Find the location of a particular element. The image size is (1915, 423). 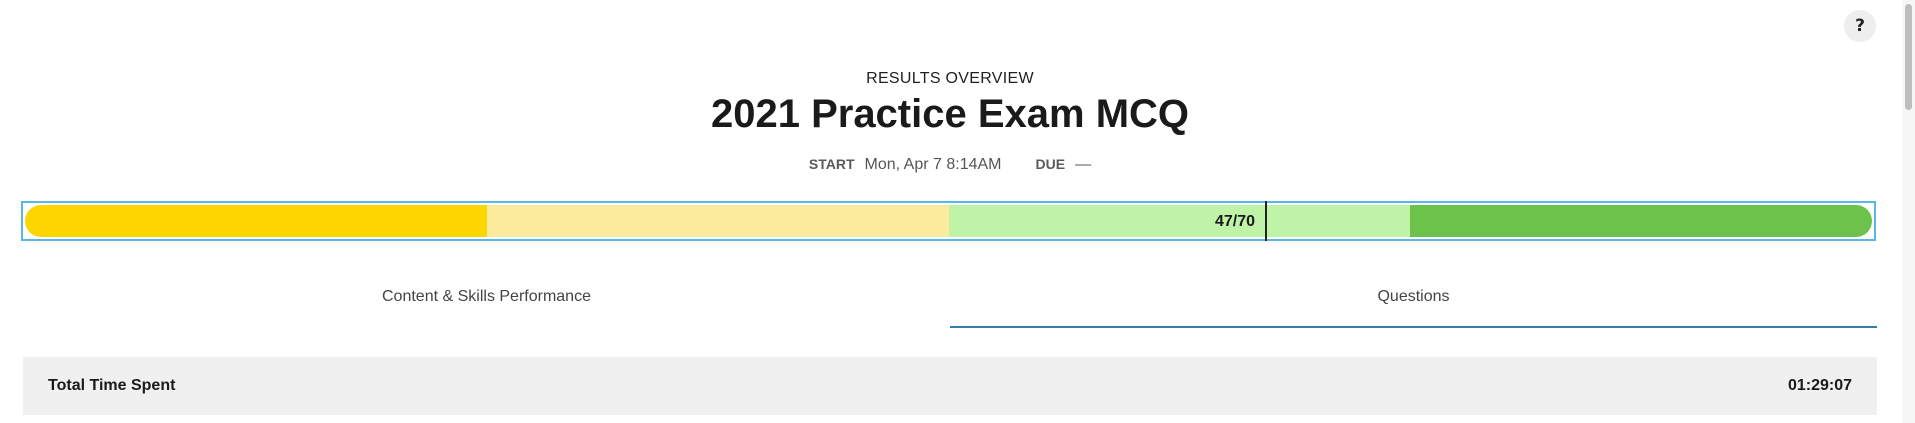

total-time-value: 01:29:07 is located at coordinates (1819, 385).